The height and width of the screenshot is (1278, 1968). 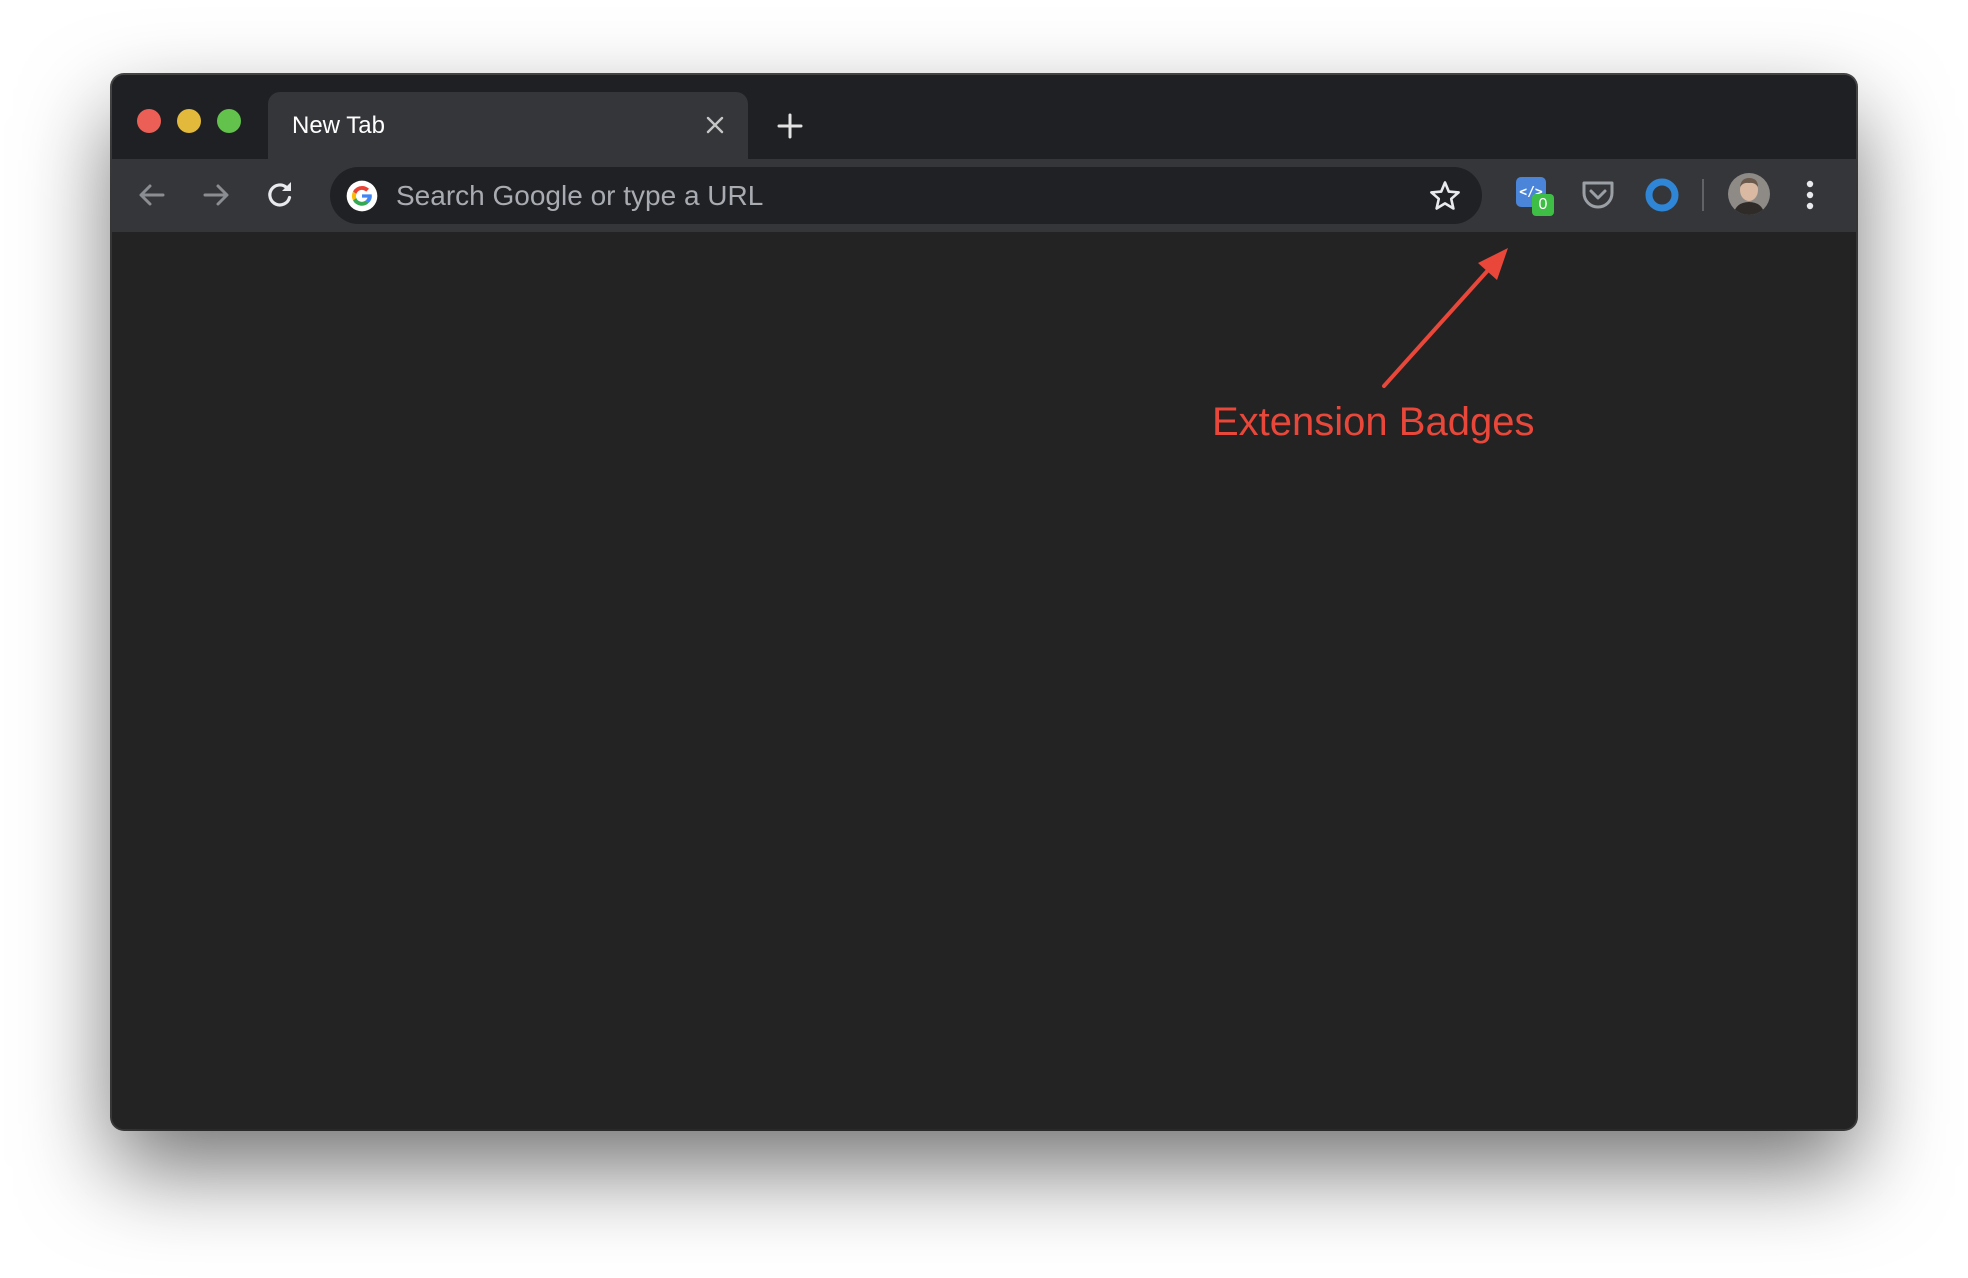 I want to click on menu-button, so click(x=1810, y=195).